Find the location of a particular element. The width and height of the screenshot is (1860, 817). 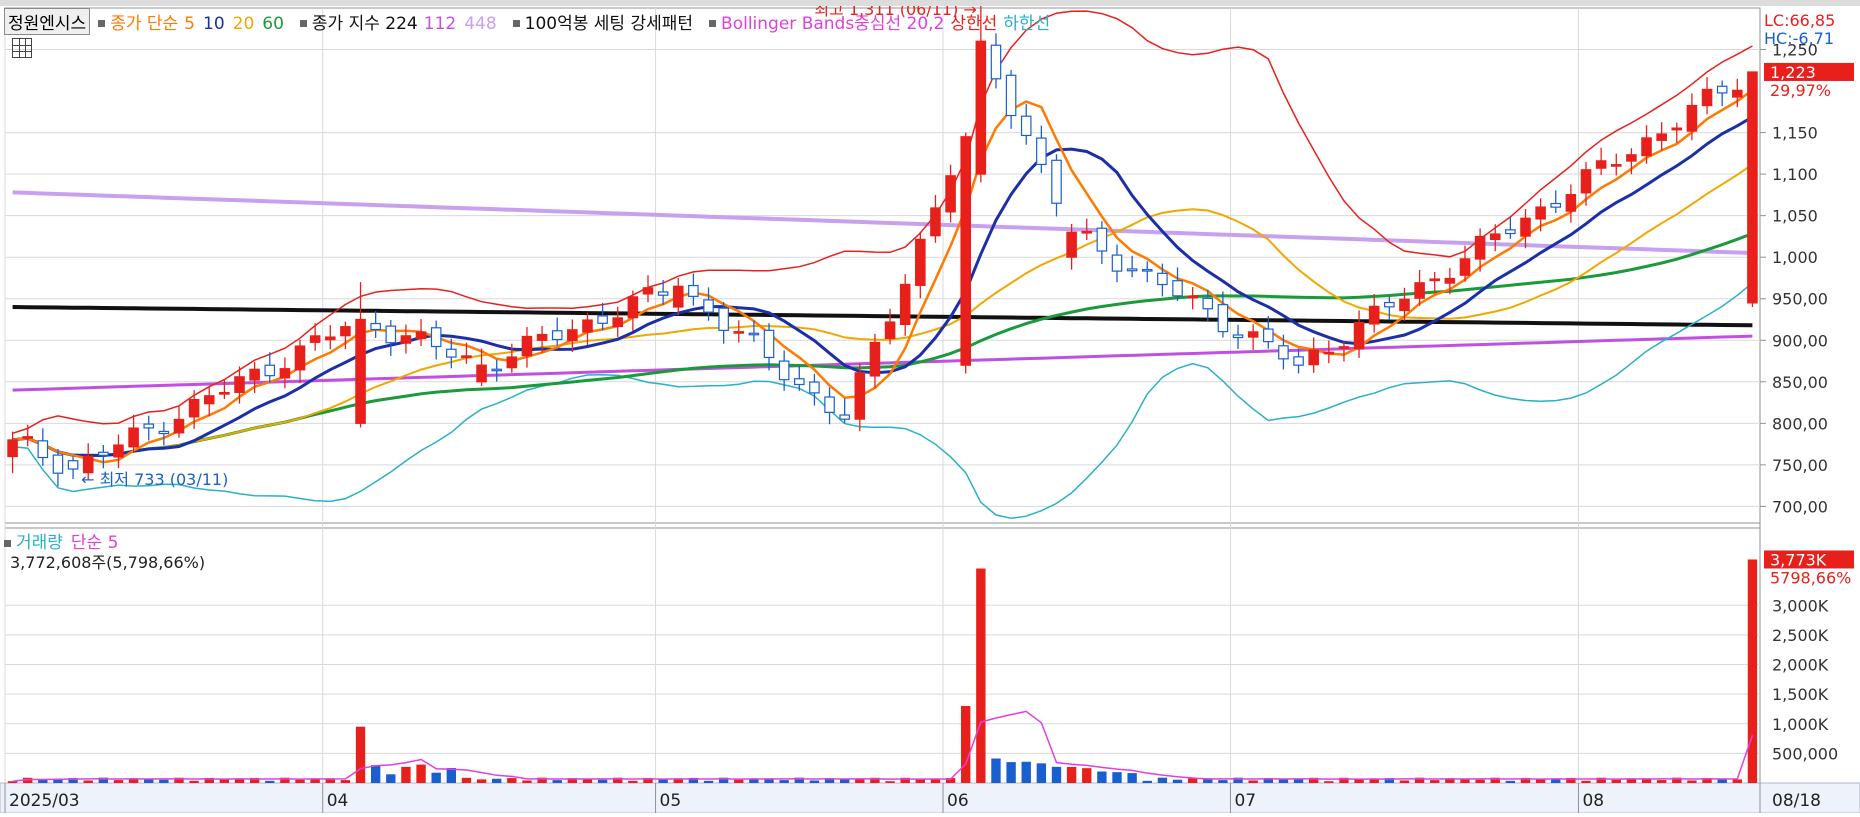

bb-center-label: Bollinger Bands중심선 20,2 is located at coordinates (833, 23).